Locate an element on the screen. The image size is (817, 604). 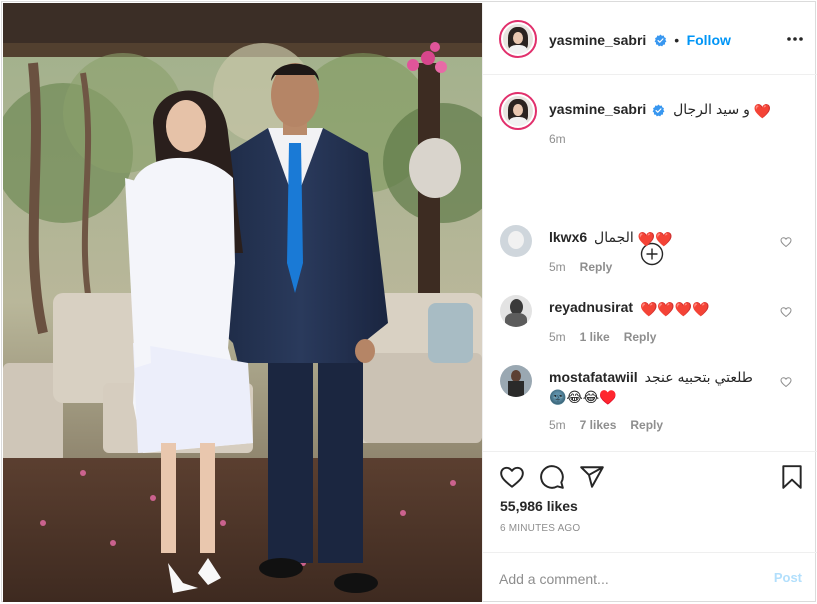
author-avatar is located at coordinates (518, 39).